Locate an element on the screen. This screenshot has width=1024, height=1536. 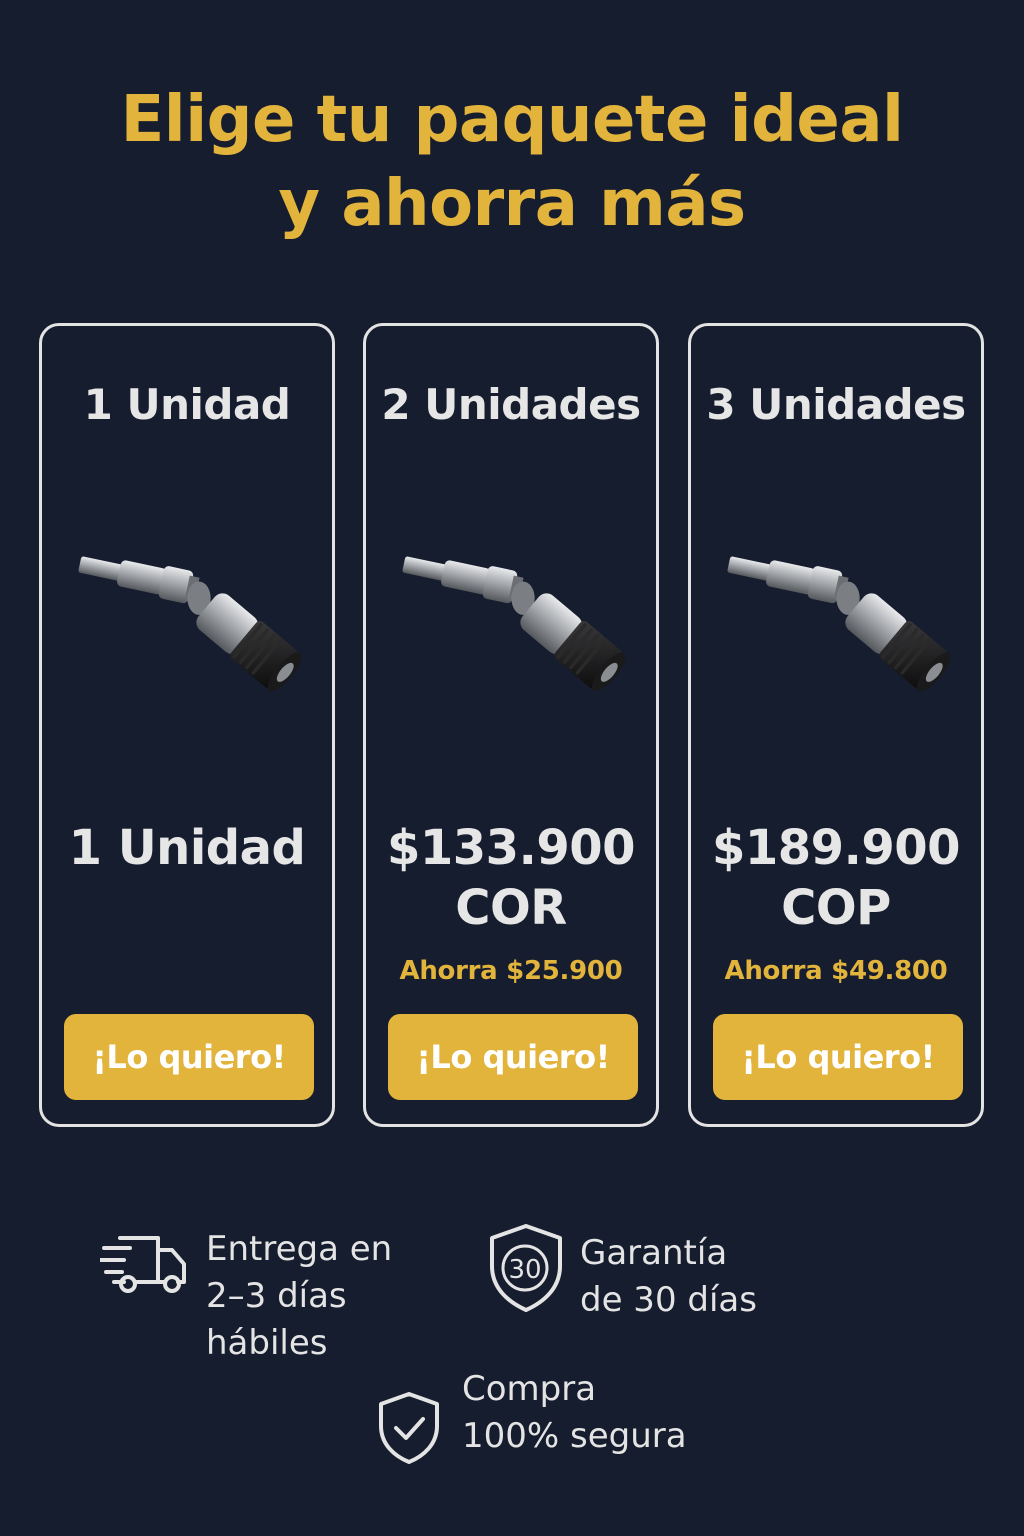
warranty-text: Garantía de 30 días is located at coordinates (668, 1277).